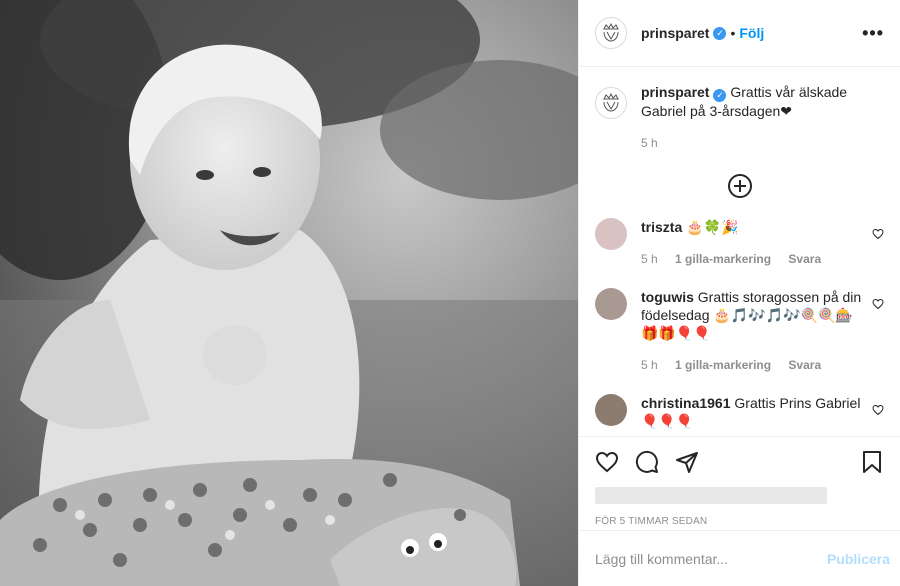  Describe the element at coordinates (739, 243) in the screenshot. I see `comment: triszta 🎂🍀🎉 5 h 1 gilla-markering Svara` at that location.